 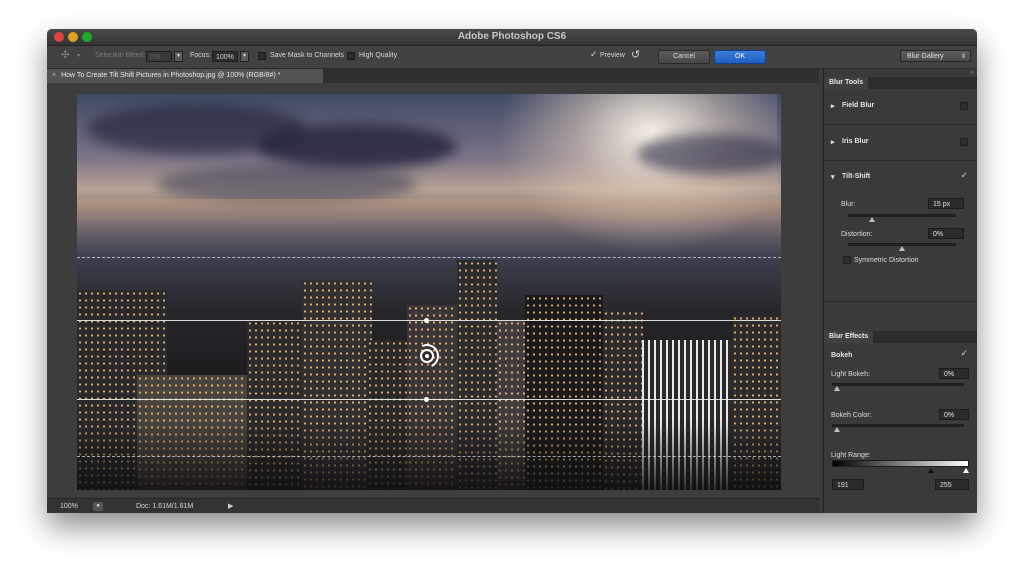 I want to click on focus-field: 100%, so click(x=225, y=56).